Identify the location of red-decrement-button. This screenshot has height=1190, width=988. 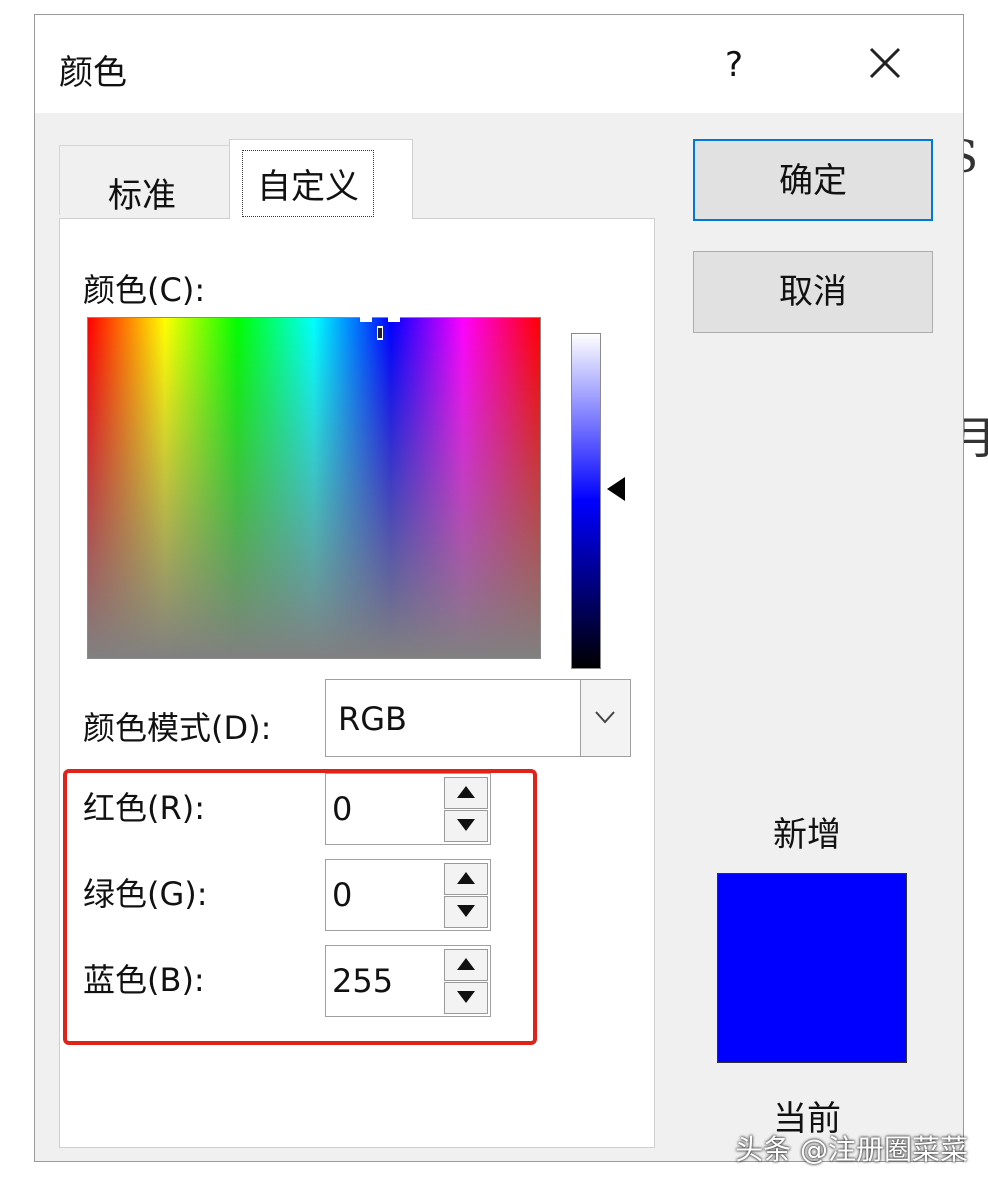
(466, 826).